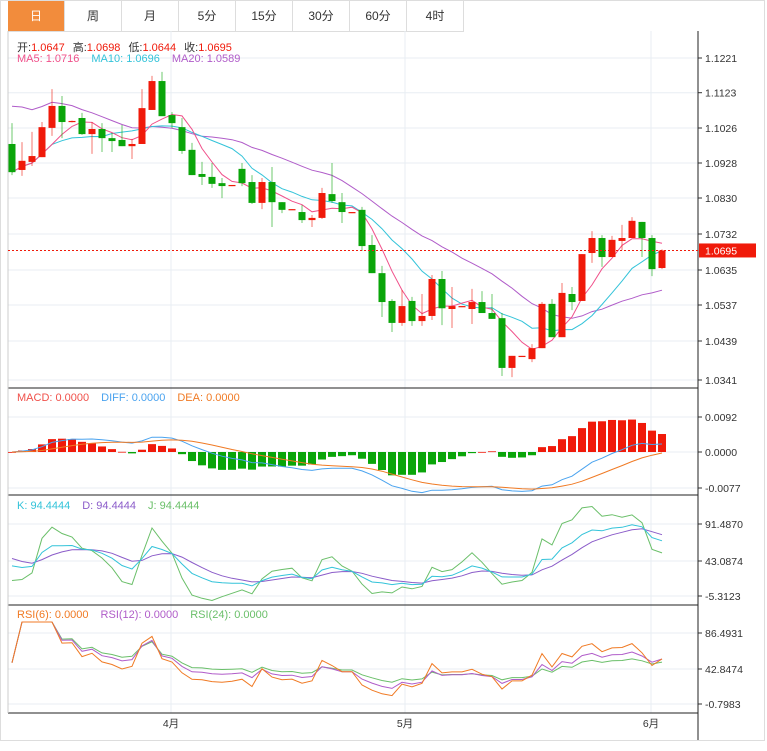 The width and height of the screenshot is (767, 751). Describe the element at coordinates (721, 235) in the screenshot. I see `axis-tick-label: 1.0732` at that location.